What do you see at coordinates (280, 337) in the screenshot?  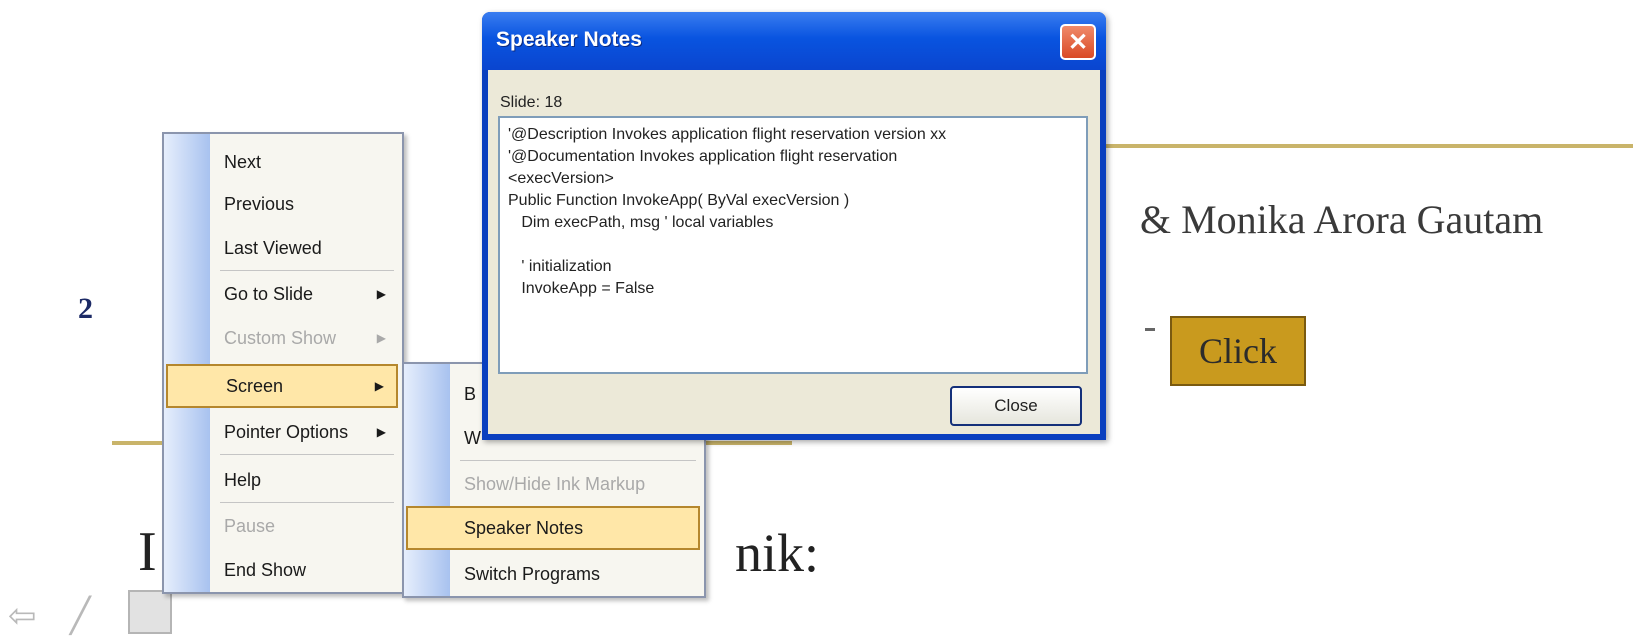 I see `menu-item-label: Custom Show` at bounding box center [280, 337].